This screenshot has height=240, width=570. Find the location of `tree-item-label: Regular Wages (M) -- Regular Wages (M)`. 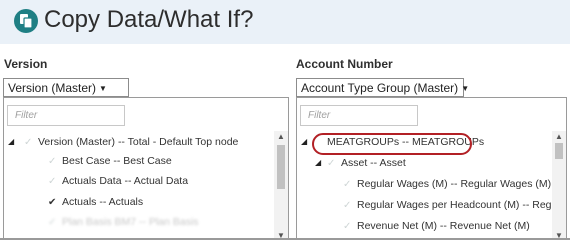

tree-item-label: Regular Wages (M) -- Regular Wages (M) is located at coordinates (454, 184).